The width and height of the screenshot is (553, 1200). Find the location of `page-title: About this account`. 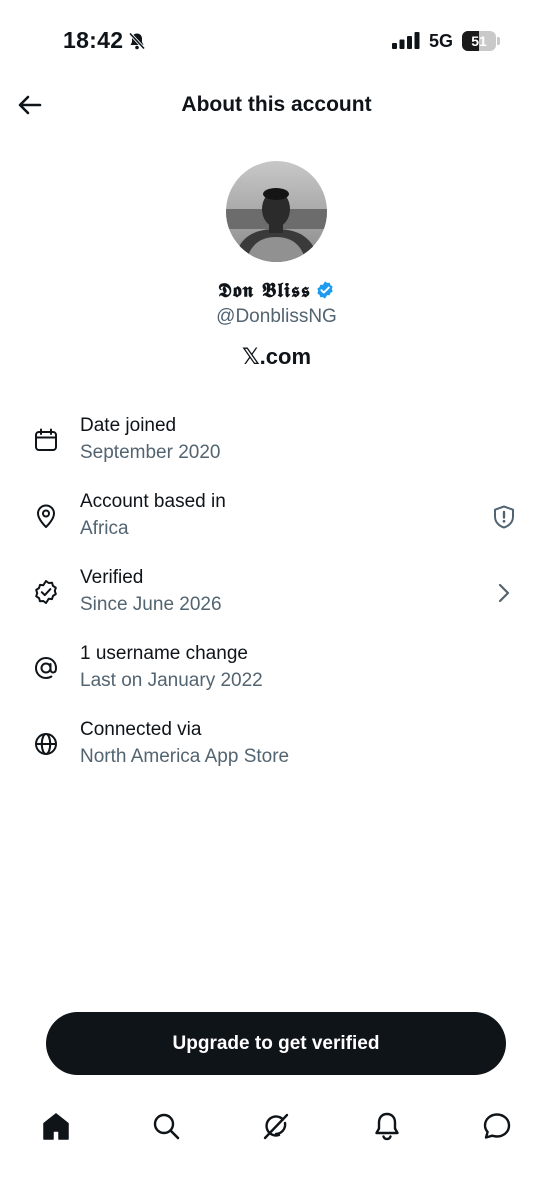

page-title: About this account is located at coordinates (276, 104).